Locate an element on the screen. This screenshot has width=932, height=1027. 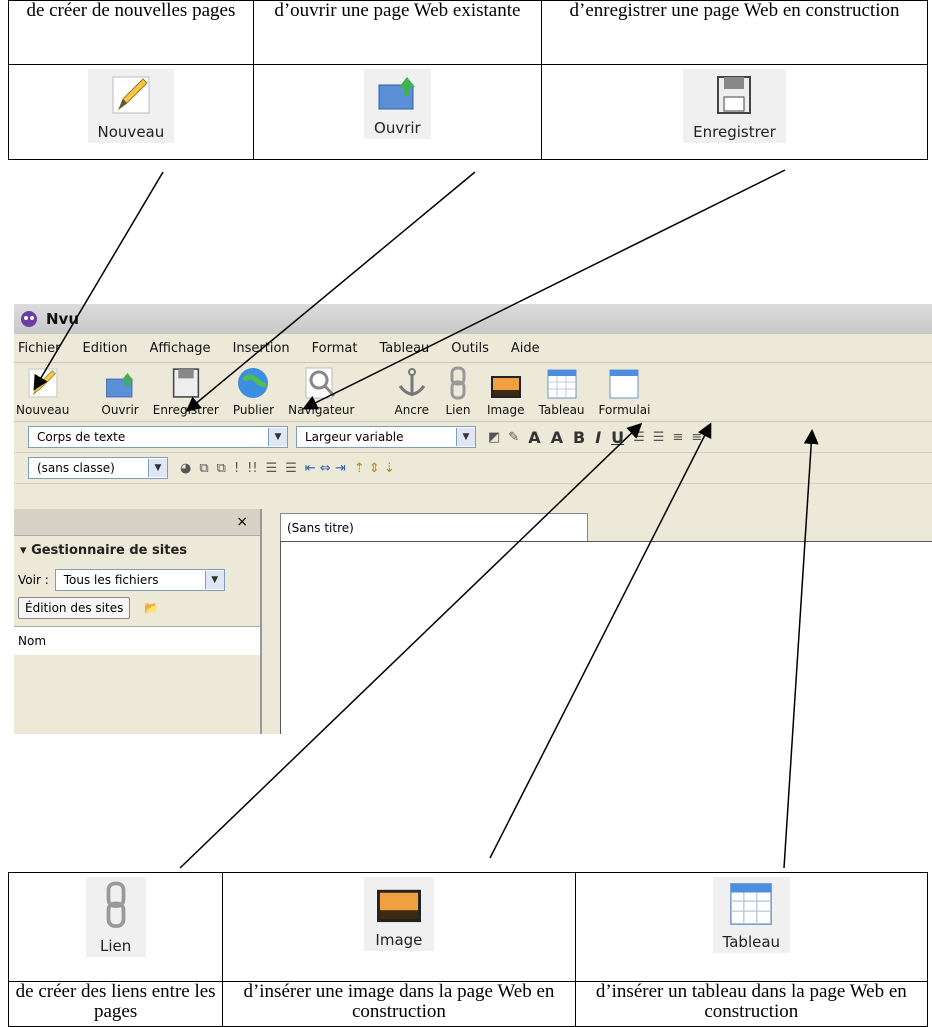
layer-icon: ⧉ is located at coordinates (203, 468).